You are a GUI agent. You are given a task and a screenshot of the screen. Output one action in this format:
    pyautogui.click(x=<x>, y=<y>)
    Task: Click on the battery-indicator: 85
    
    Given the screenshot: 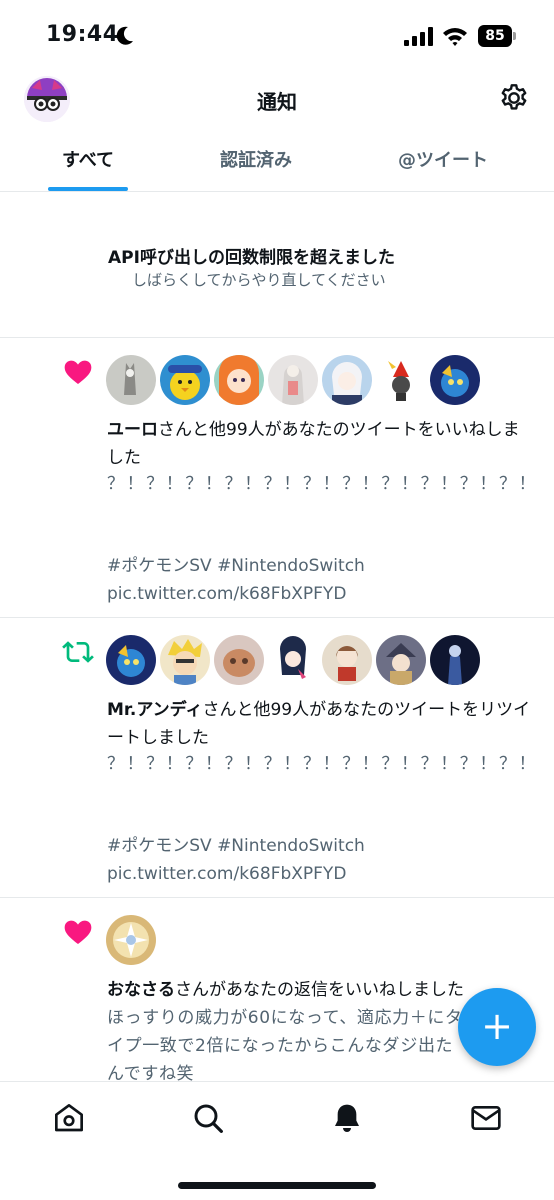 What is the action you would take?
    pyautogui.click(x=498, y=36)
    